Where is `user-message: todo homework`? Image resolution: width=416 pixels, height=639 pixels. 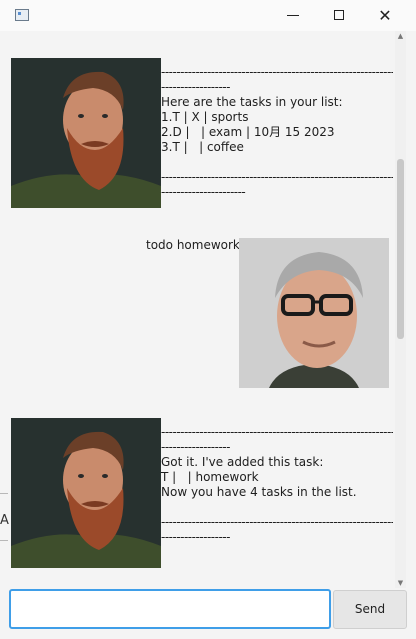
user-message: todo homework is located at coordinates (193, 245).